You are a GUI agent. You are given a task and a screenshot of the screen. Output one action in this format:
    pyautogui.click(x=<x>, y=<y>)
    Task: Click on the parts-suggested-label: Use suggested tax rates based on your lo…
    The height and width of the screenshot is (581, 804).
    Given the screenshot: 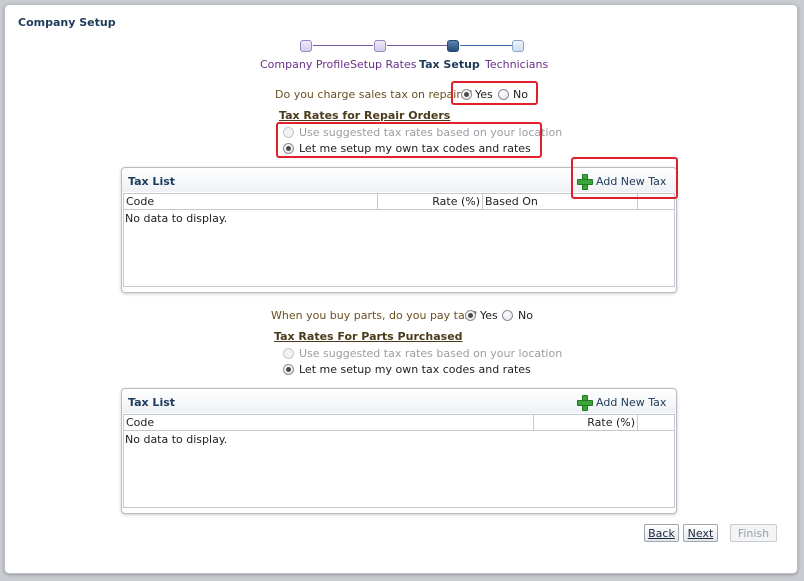 What is the action you would take?
    pyautogui.click(x=431, y=353)
    